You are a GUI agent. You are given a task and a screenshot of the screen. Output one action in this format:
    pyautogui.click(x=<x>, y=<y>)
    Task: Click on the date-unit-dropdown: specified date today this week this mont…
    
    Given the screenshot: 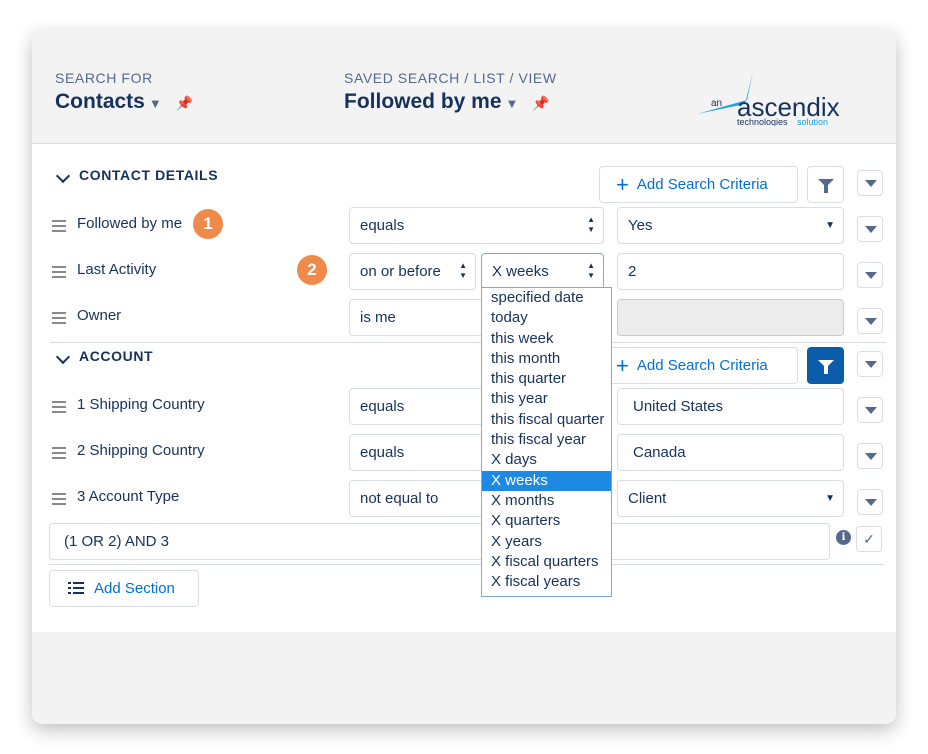 What is the action you would take?
    pyautogui.click(x=546, y=442)
    